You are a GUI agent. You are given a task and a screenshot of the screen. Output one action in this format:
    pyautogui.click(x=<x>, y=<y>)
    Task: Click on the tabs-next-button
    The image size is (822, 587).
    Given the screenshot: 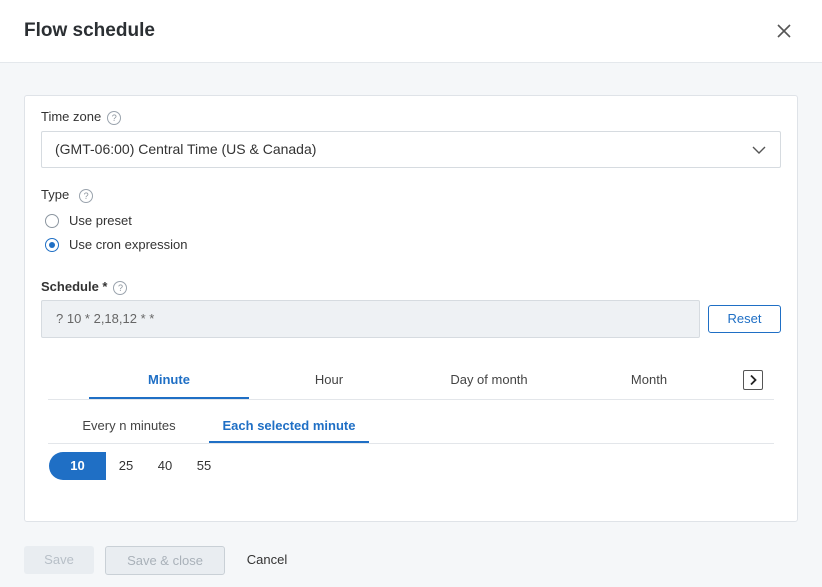 What is the action you would take?
    pyautogui.click(x=753, y=380)
    